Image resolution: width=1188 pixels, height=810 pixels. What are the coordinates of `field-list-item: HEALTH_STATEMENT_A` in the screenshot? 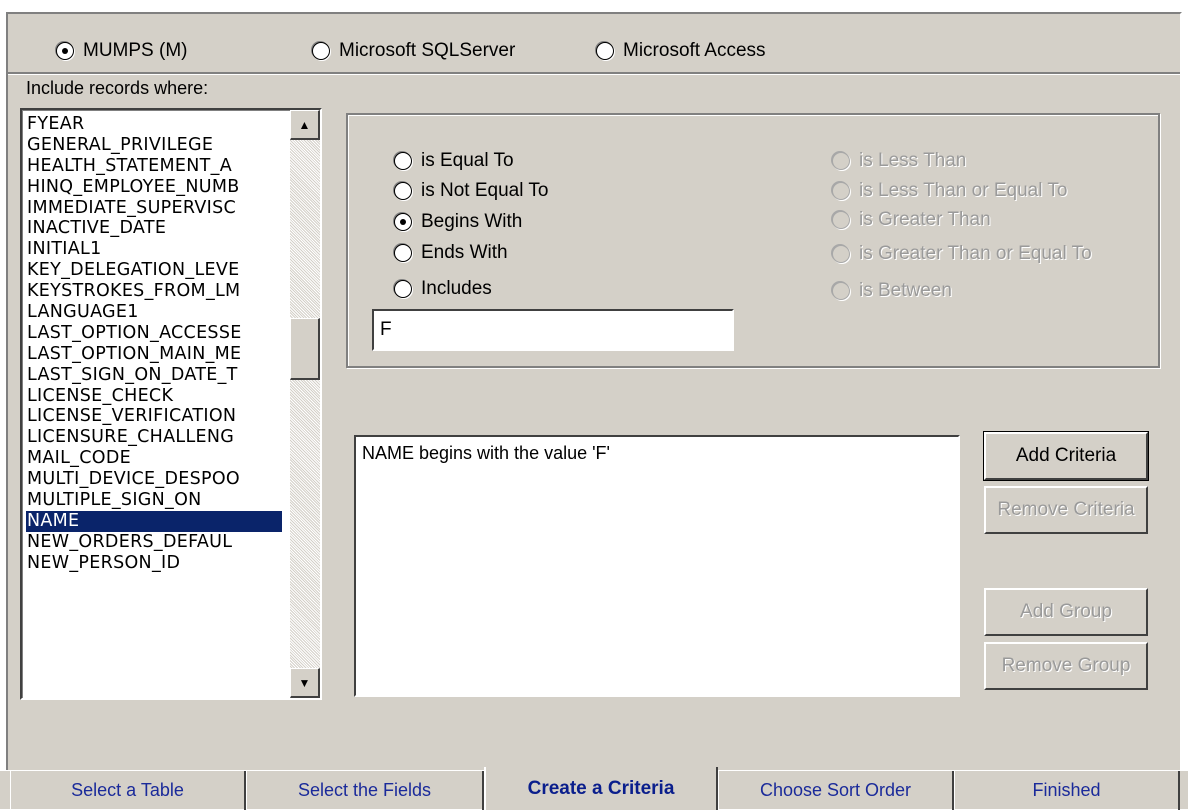 It's located at (154, 166).